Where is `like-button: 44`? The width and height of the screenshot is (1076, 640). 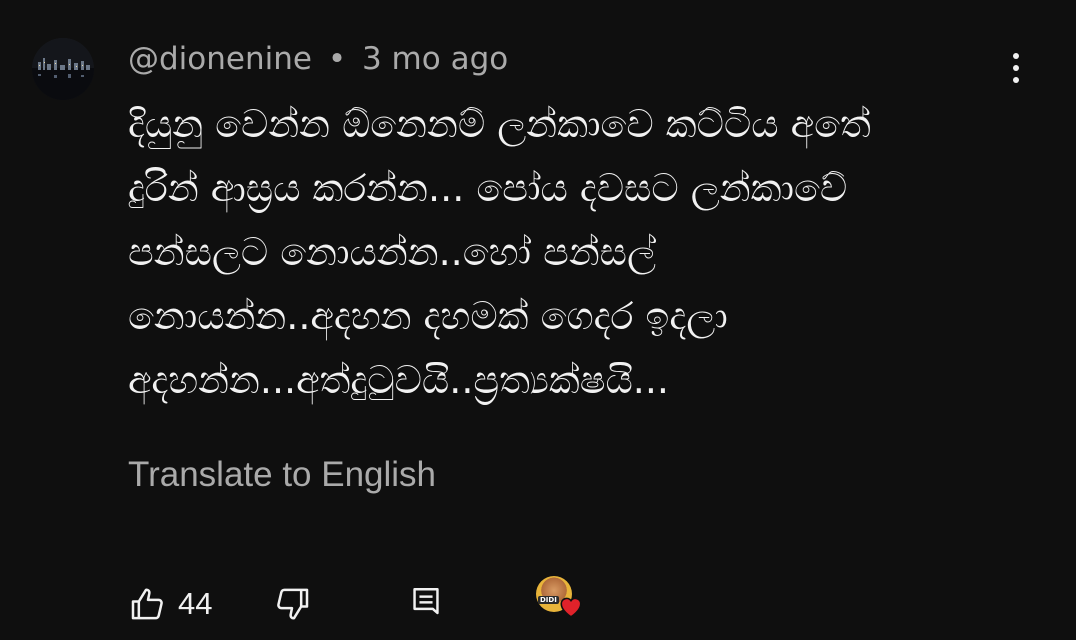 like-button: 44 is located at coordinates (170, 604).